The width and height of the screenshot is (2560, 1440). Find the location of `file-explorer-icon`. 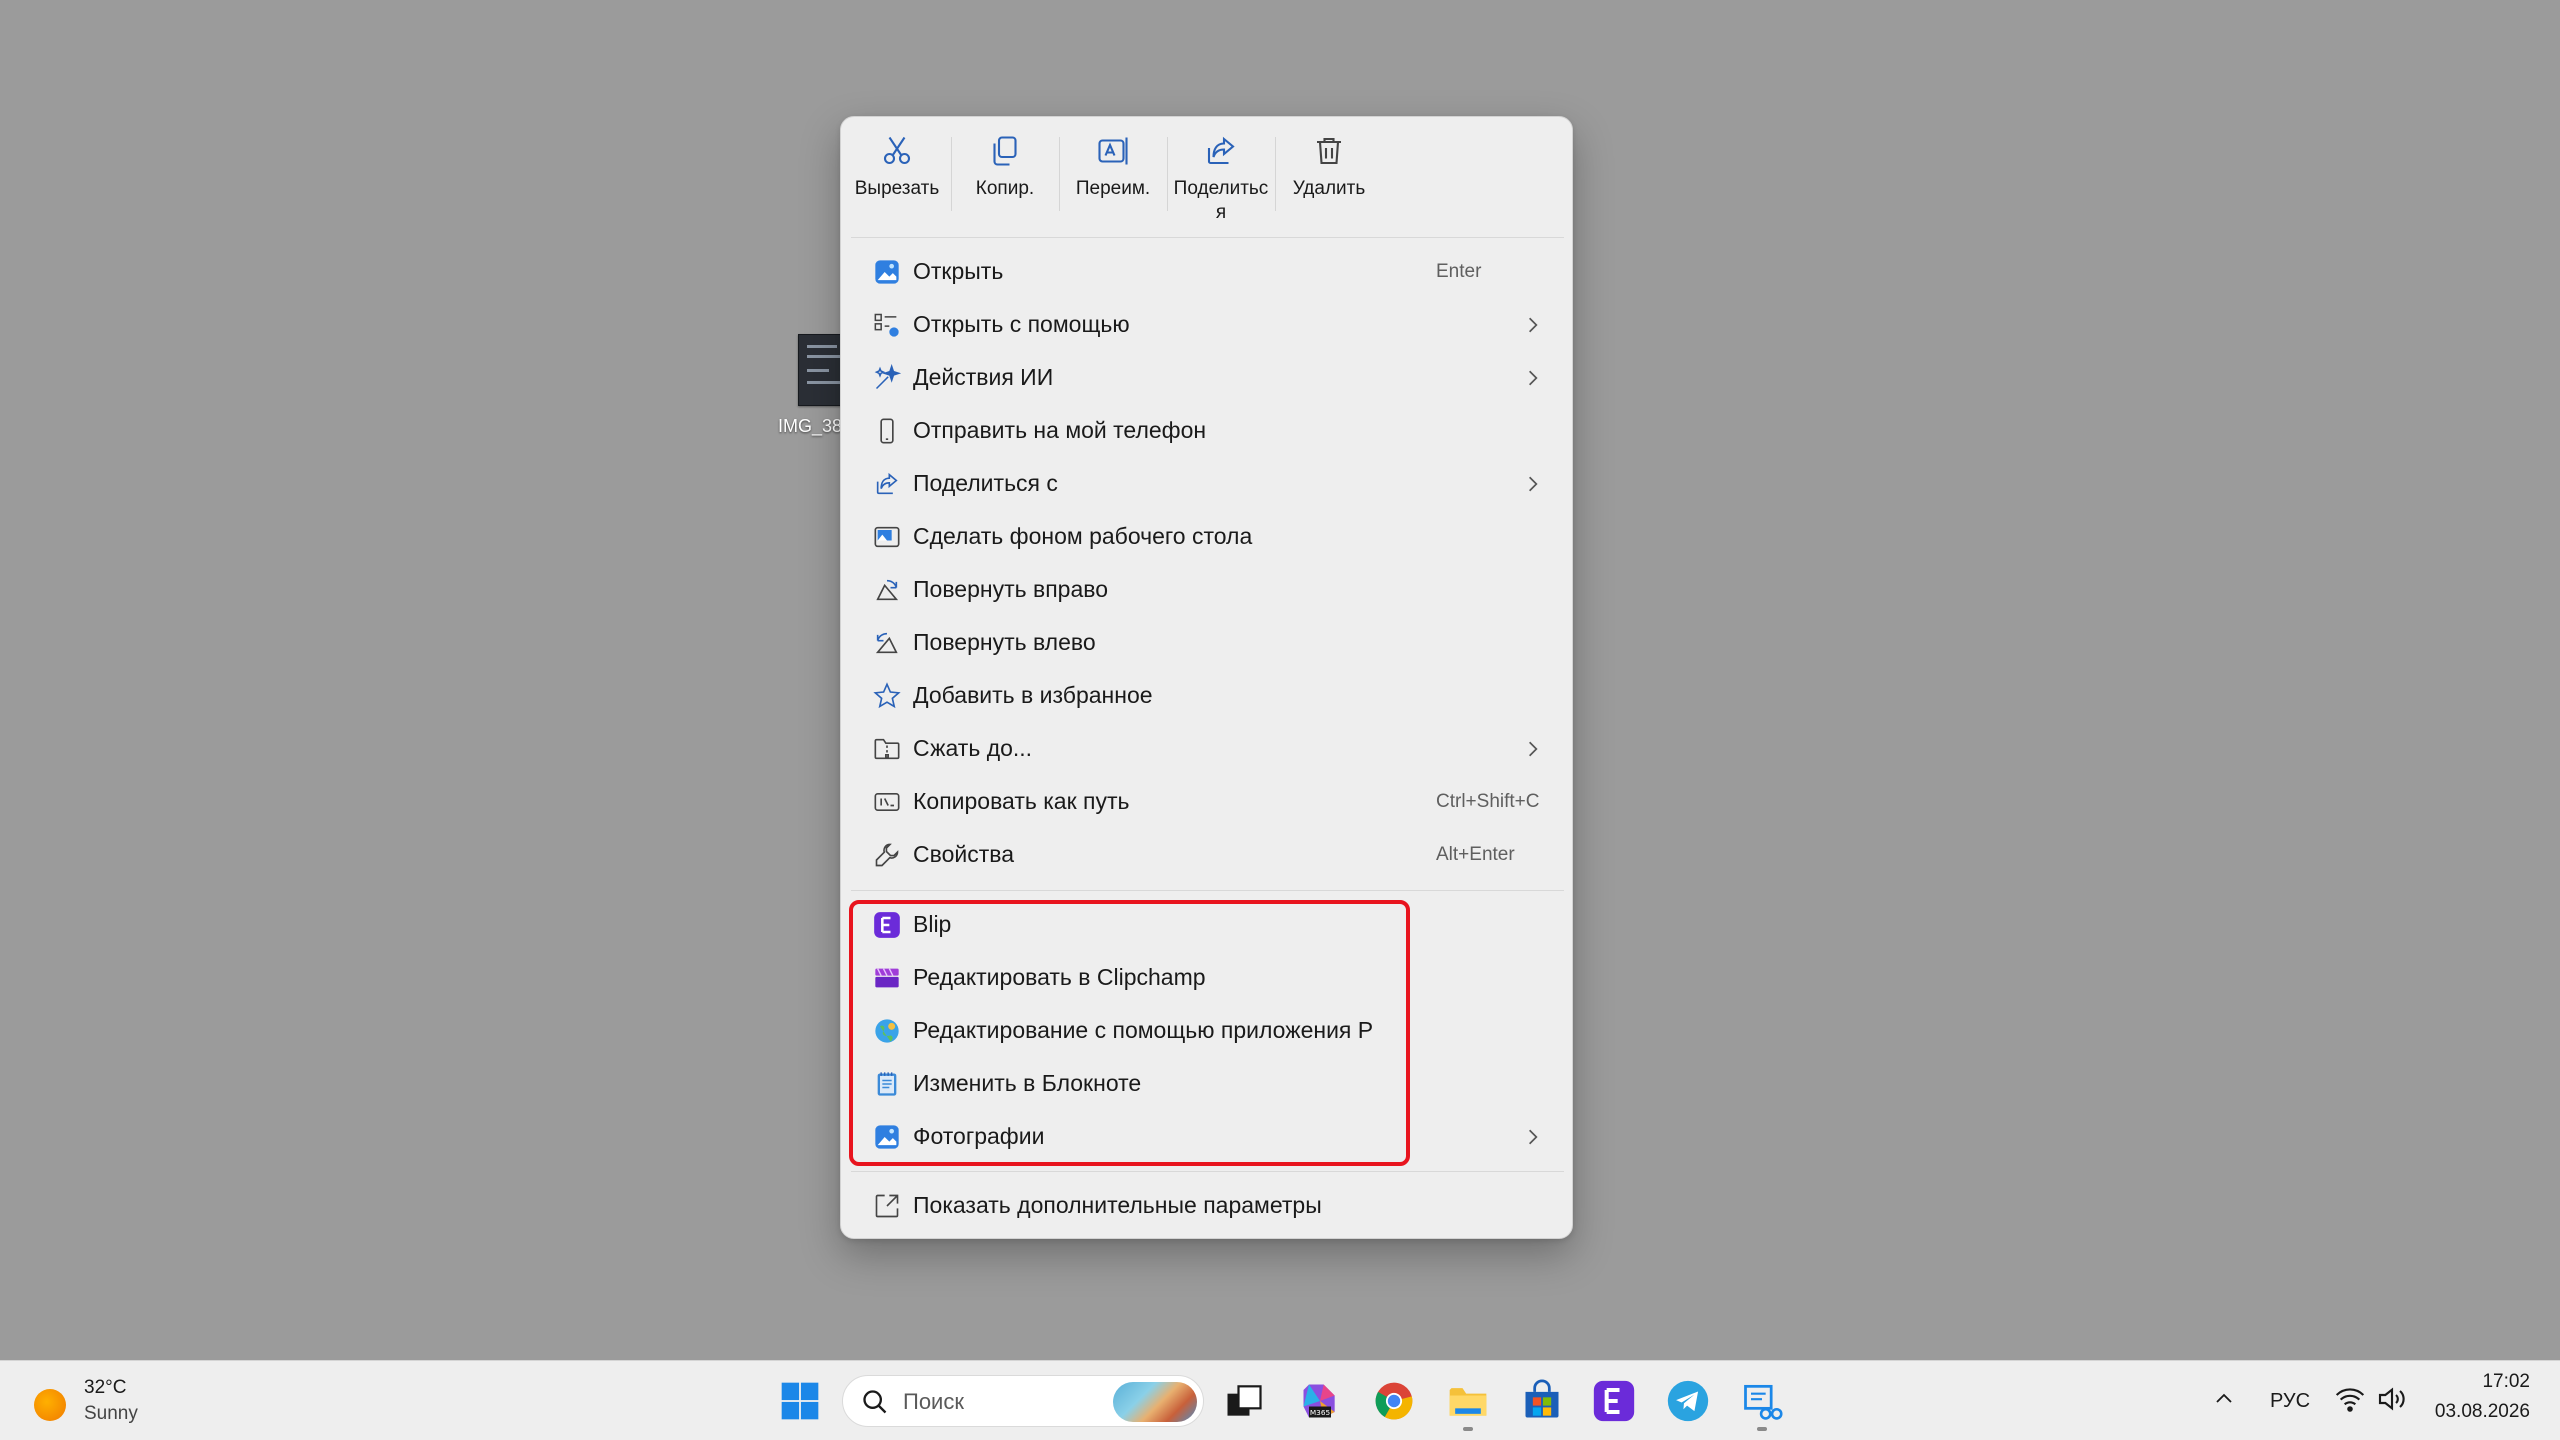

file-explorer-icon is located at coordinates (1468, 1401).